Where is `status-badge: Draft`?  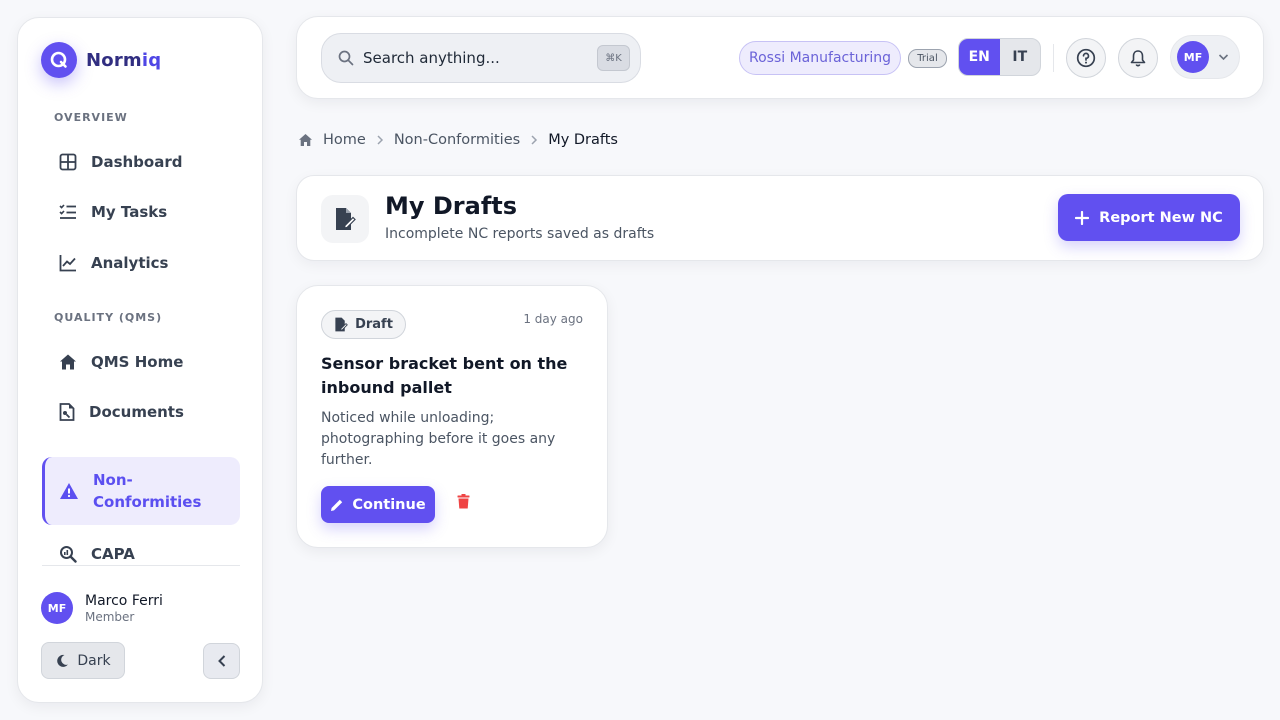
status-badge: Draft is located at coordinates (363, 324).